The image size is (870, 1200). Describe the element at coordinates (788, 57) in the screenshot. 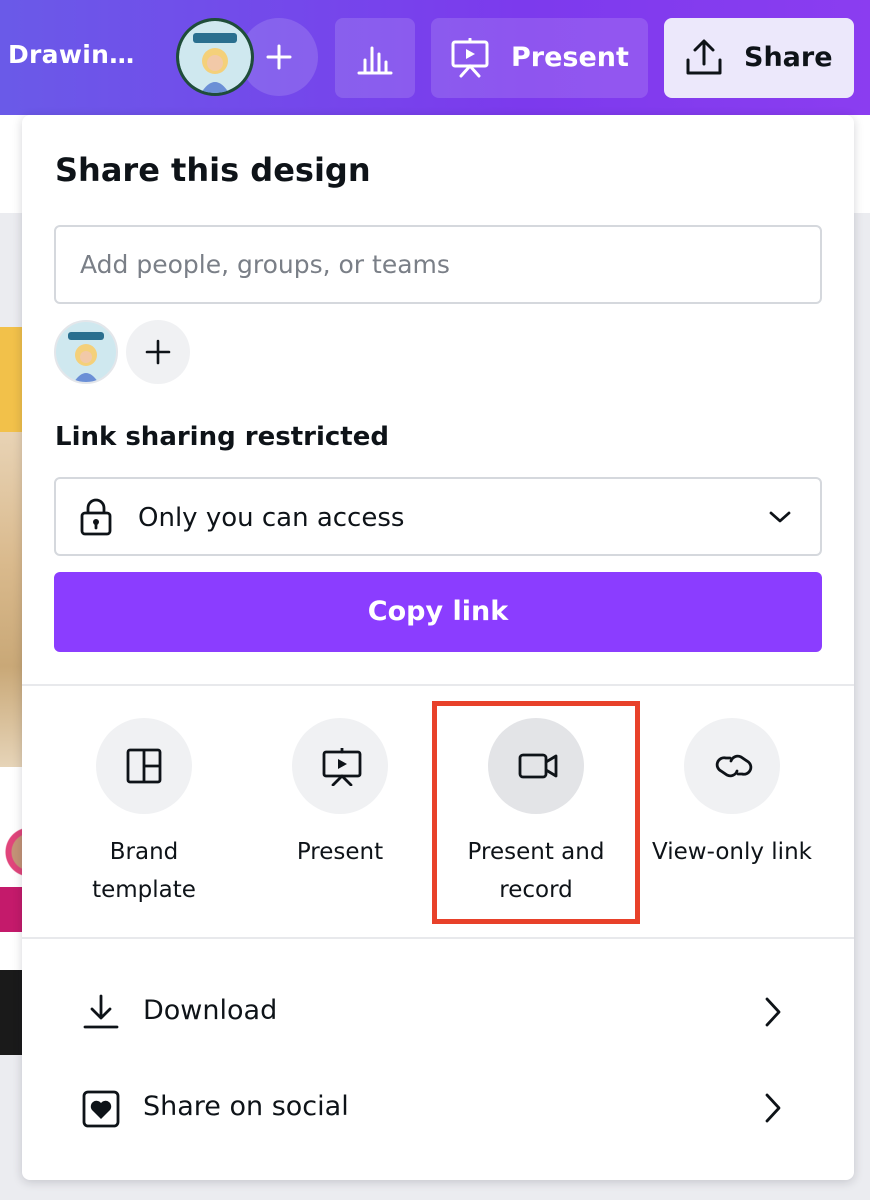

I see `share-label: Share` at that location.